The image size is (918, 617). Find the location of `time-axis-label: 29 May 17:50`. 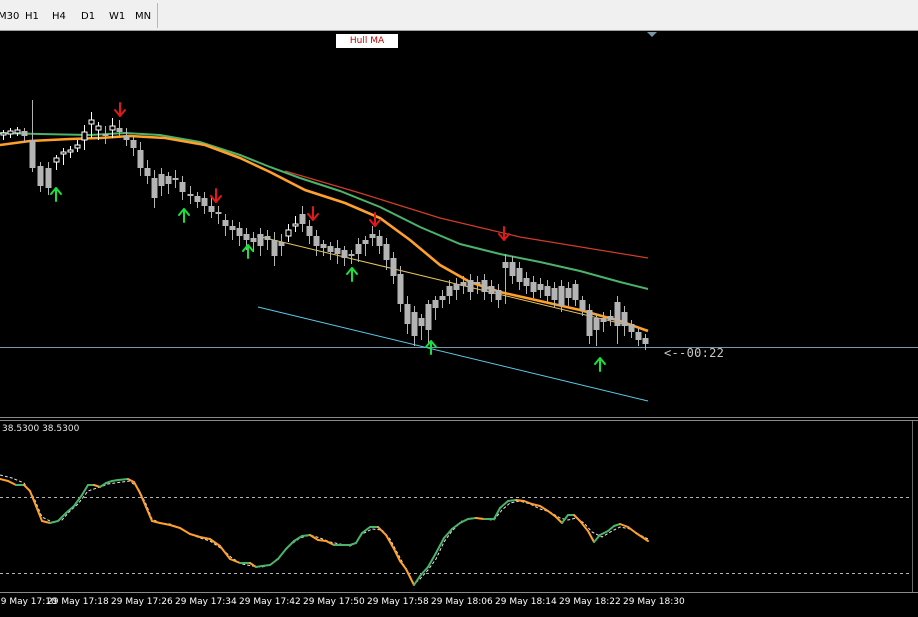

time-axis-label: 29 May 17:50 is located at coordinates (334, 602).